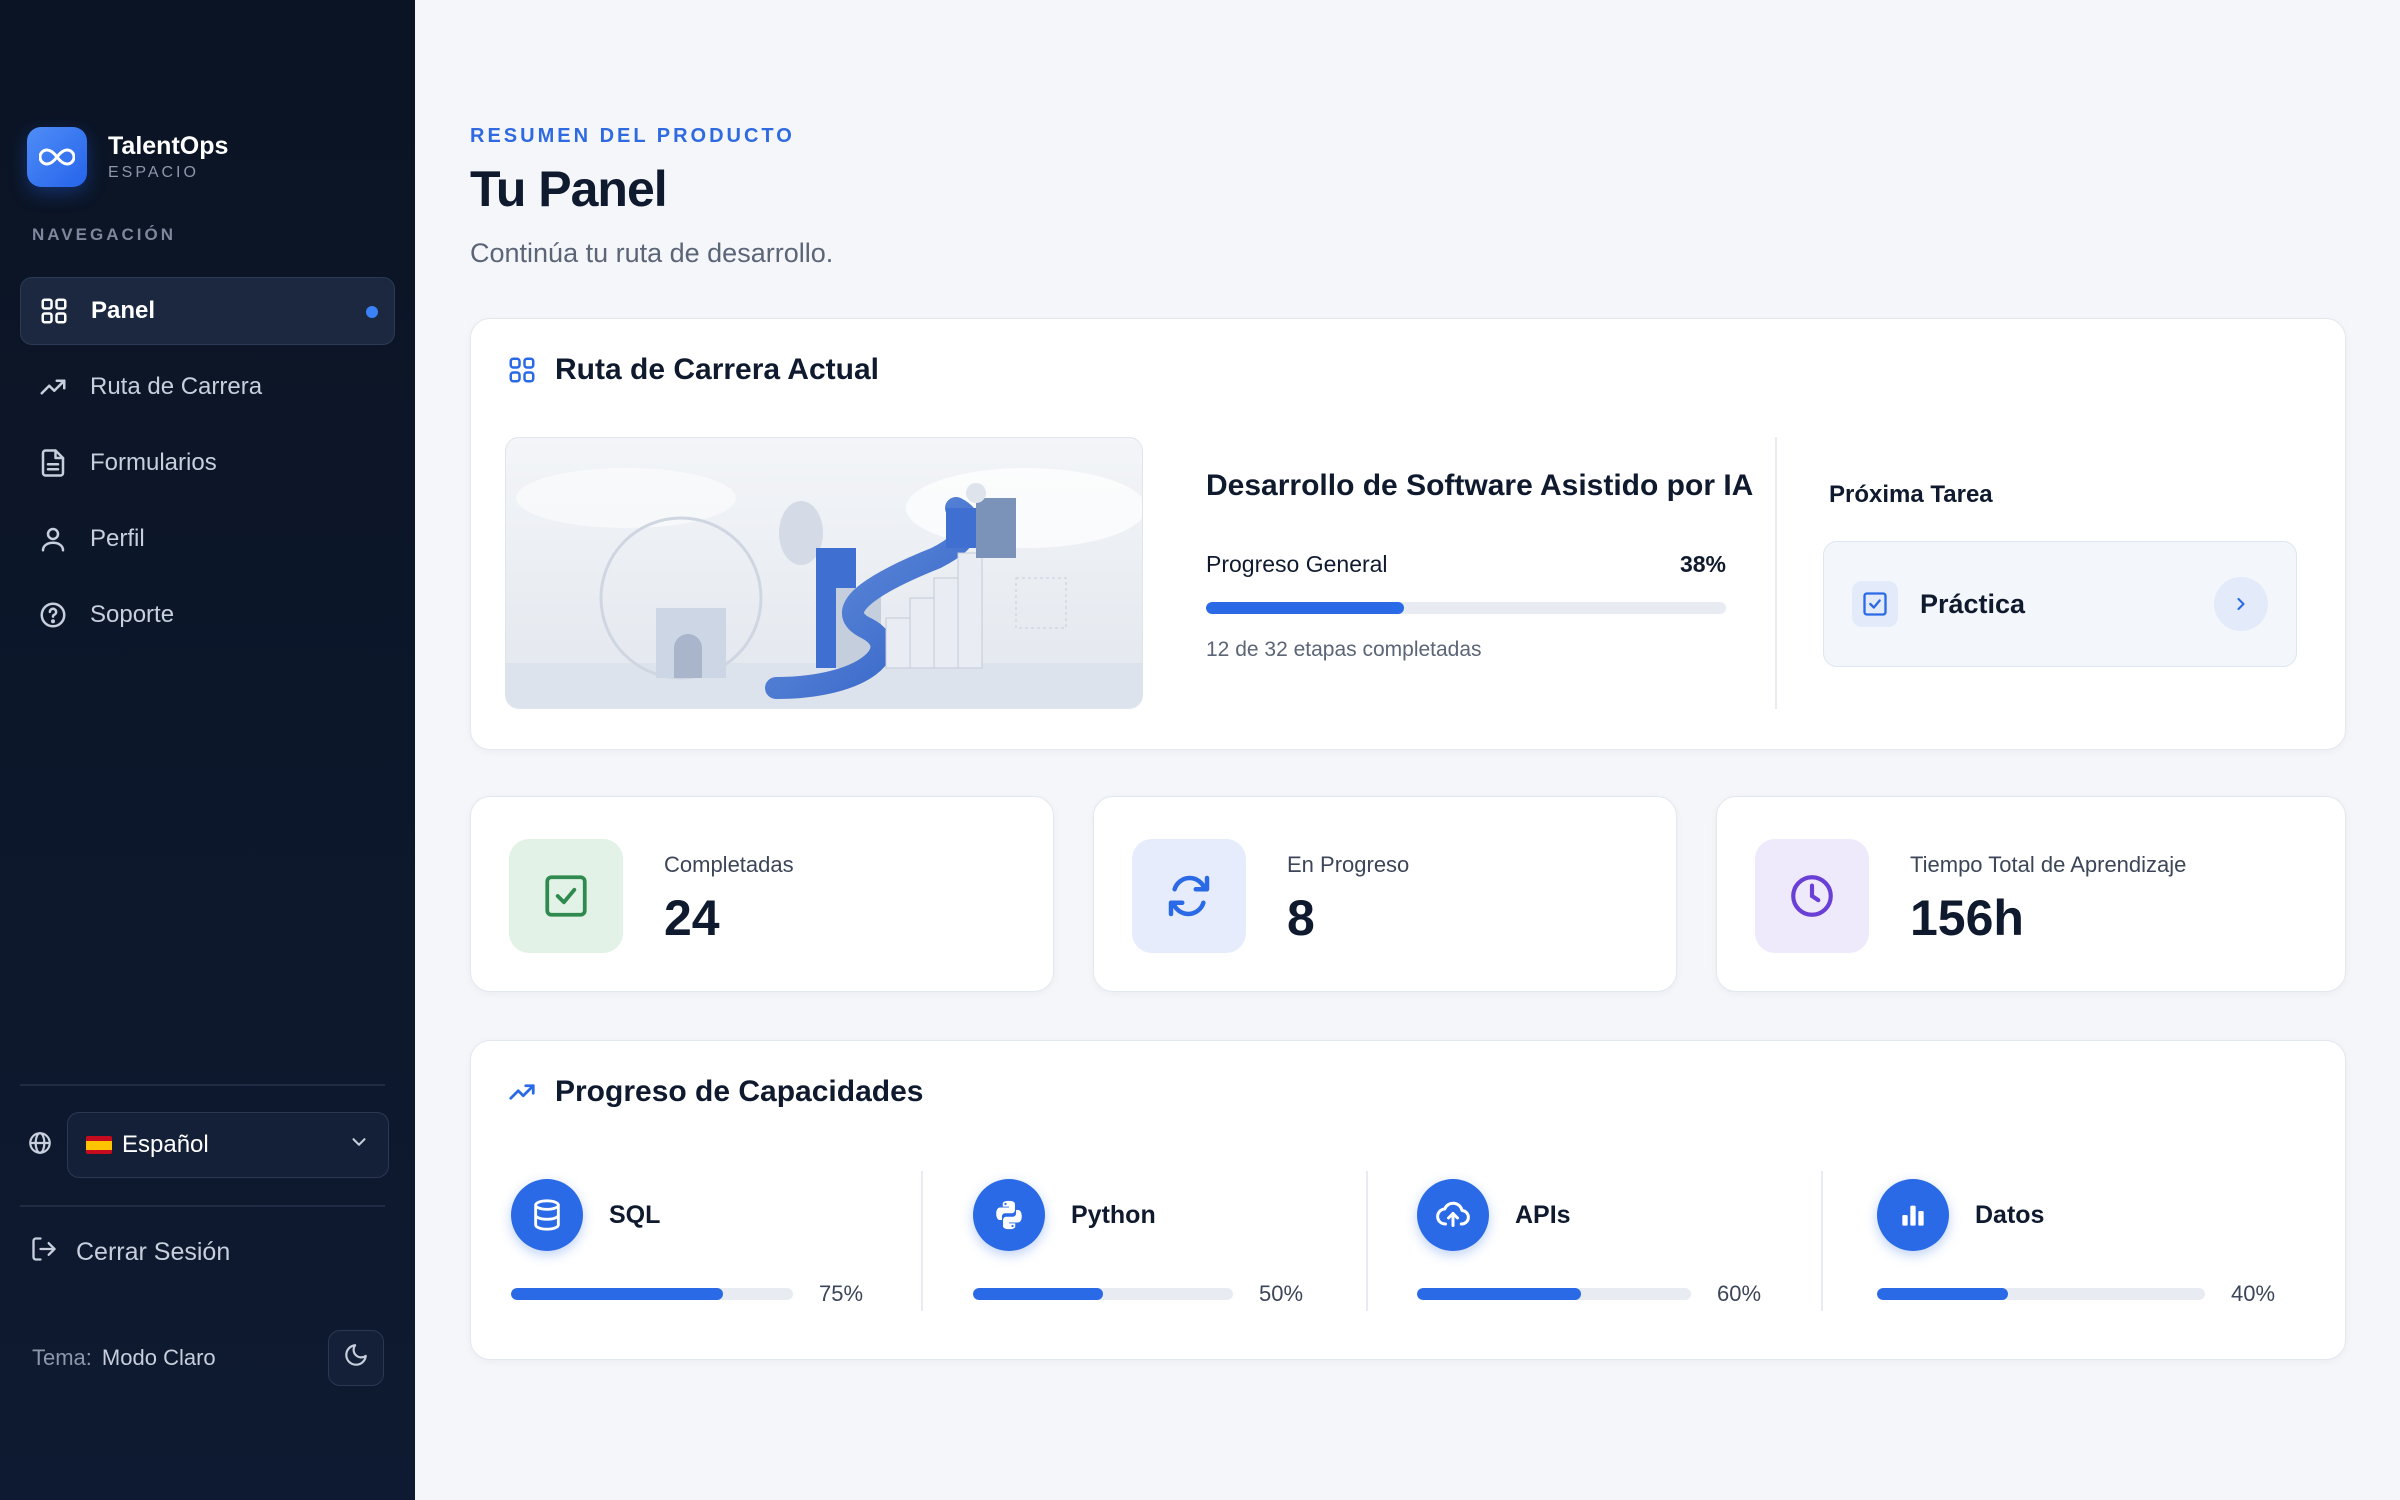 The width and height of the screenshot is (2400, 1500). Describe the element at coordinates (1913, 1215) in the screenshot. I see `bar-chart-icon` at that location.